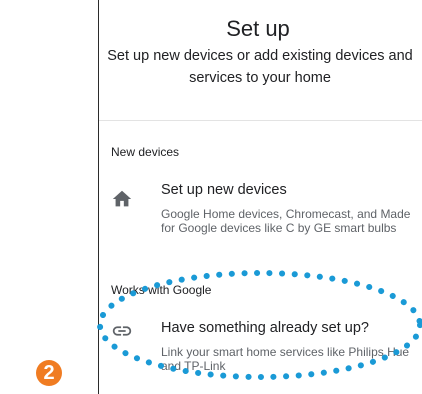 Image resolution: width=422 pixels, height=394 pixels. What do you see at coordinates (224, 190) in the screenshot?
I see `setup-new-devices-title: Set up new devices` at bounding box center [224, 190].